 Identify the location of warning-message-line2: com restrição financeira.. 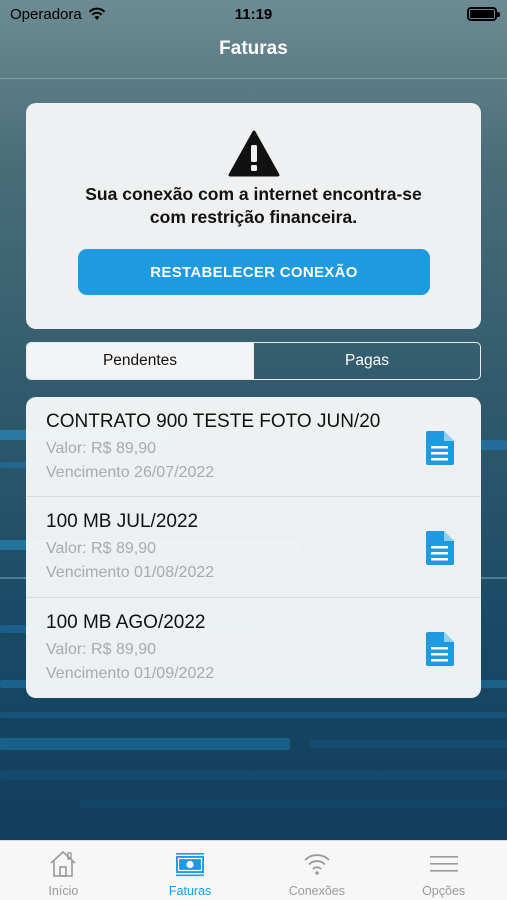
(253, 217).